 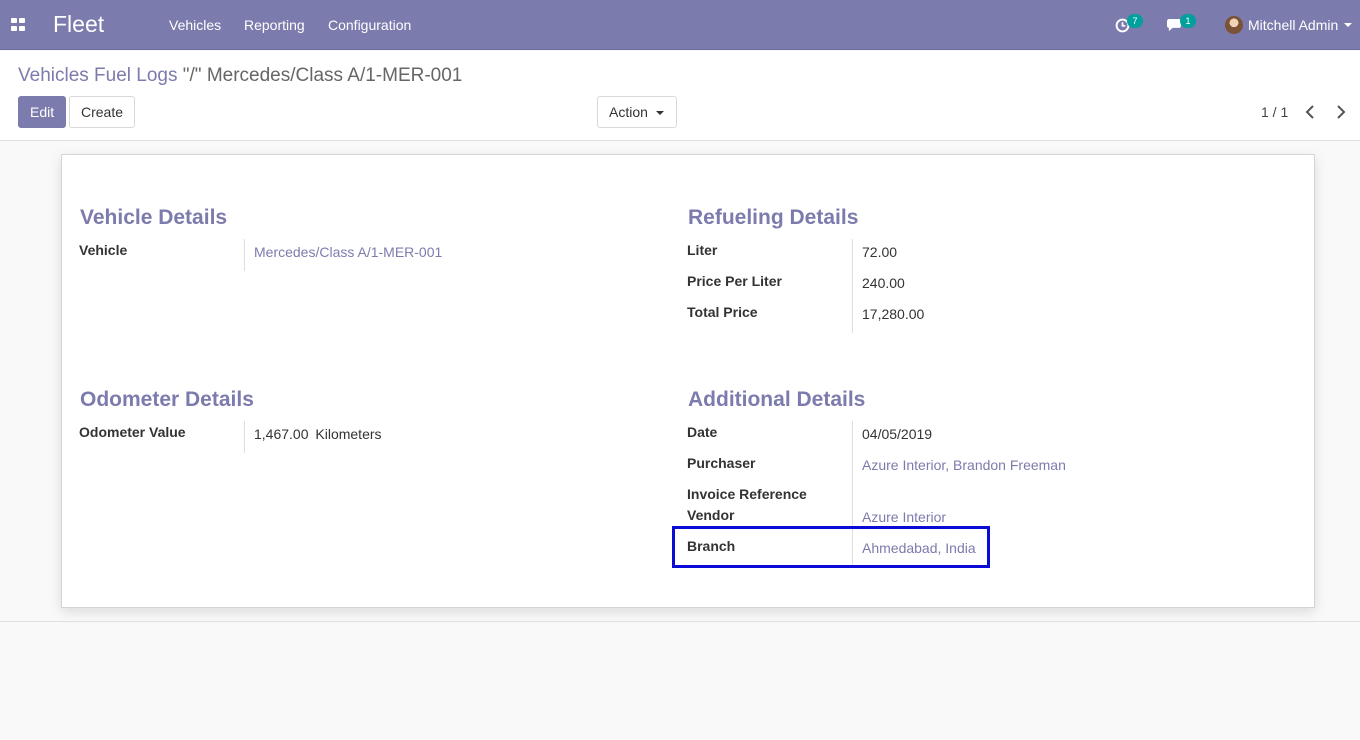 What do you see at coordinates (702, 432) in the screenshot?
I see `date-label: Date` at bounding box center [702, 432].